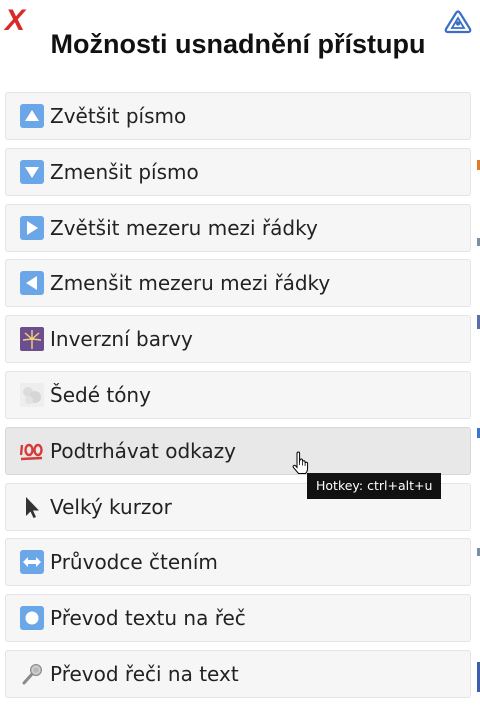  Describe the element at coordinates (143, 450) in the screenshot. I see `menu-item-label: Podtrhávat odkazy` at that location.